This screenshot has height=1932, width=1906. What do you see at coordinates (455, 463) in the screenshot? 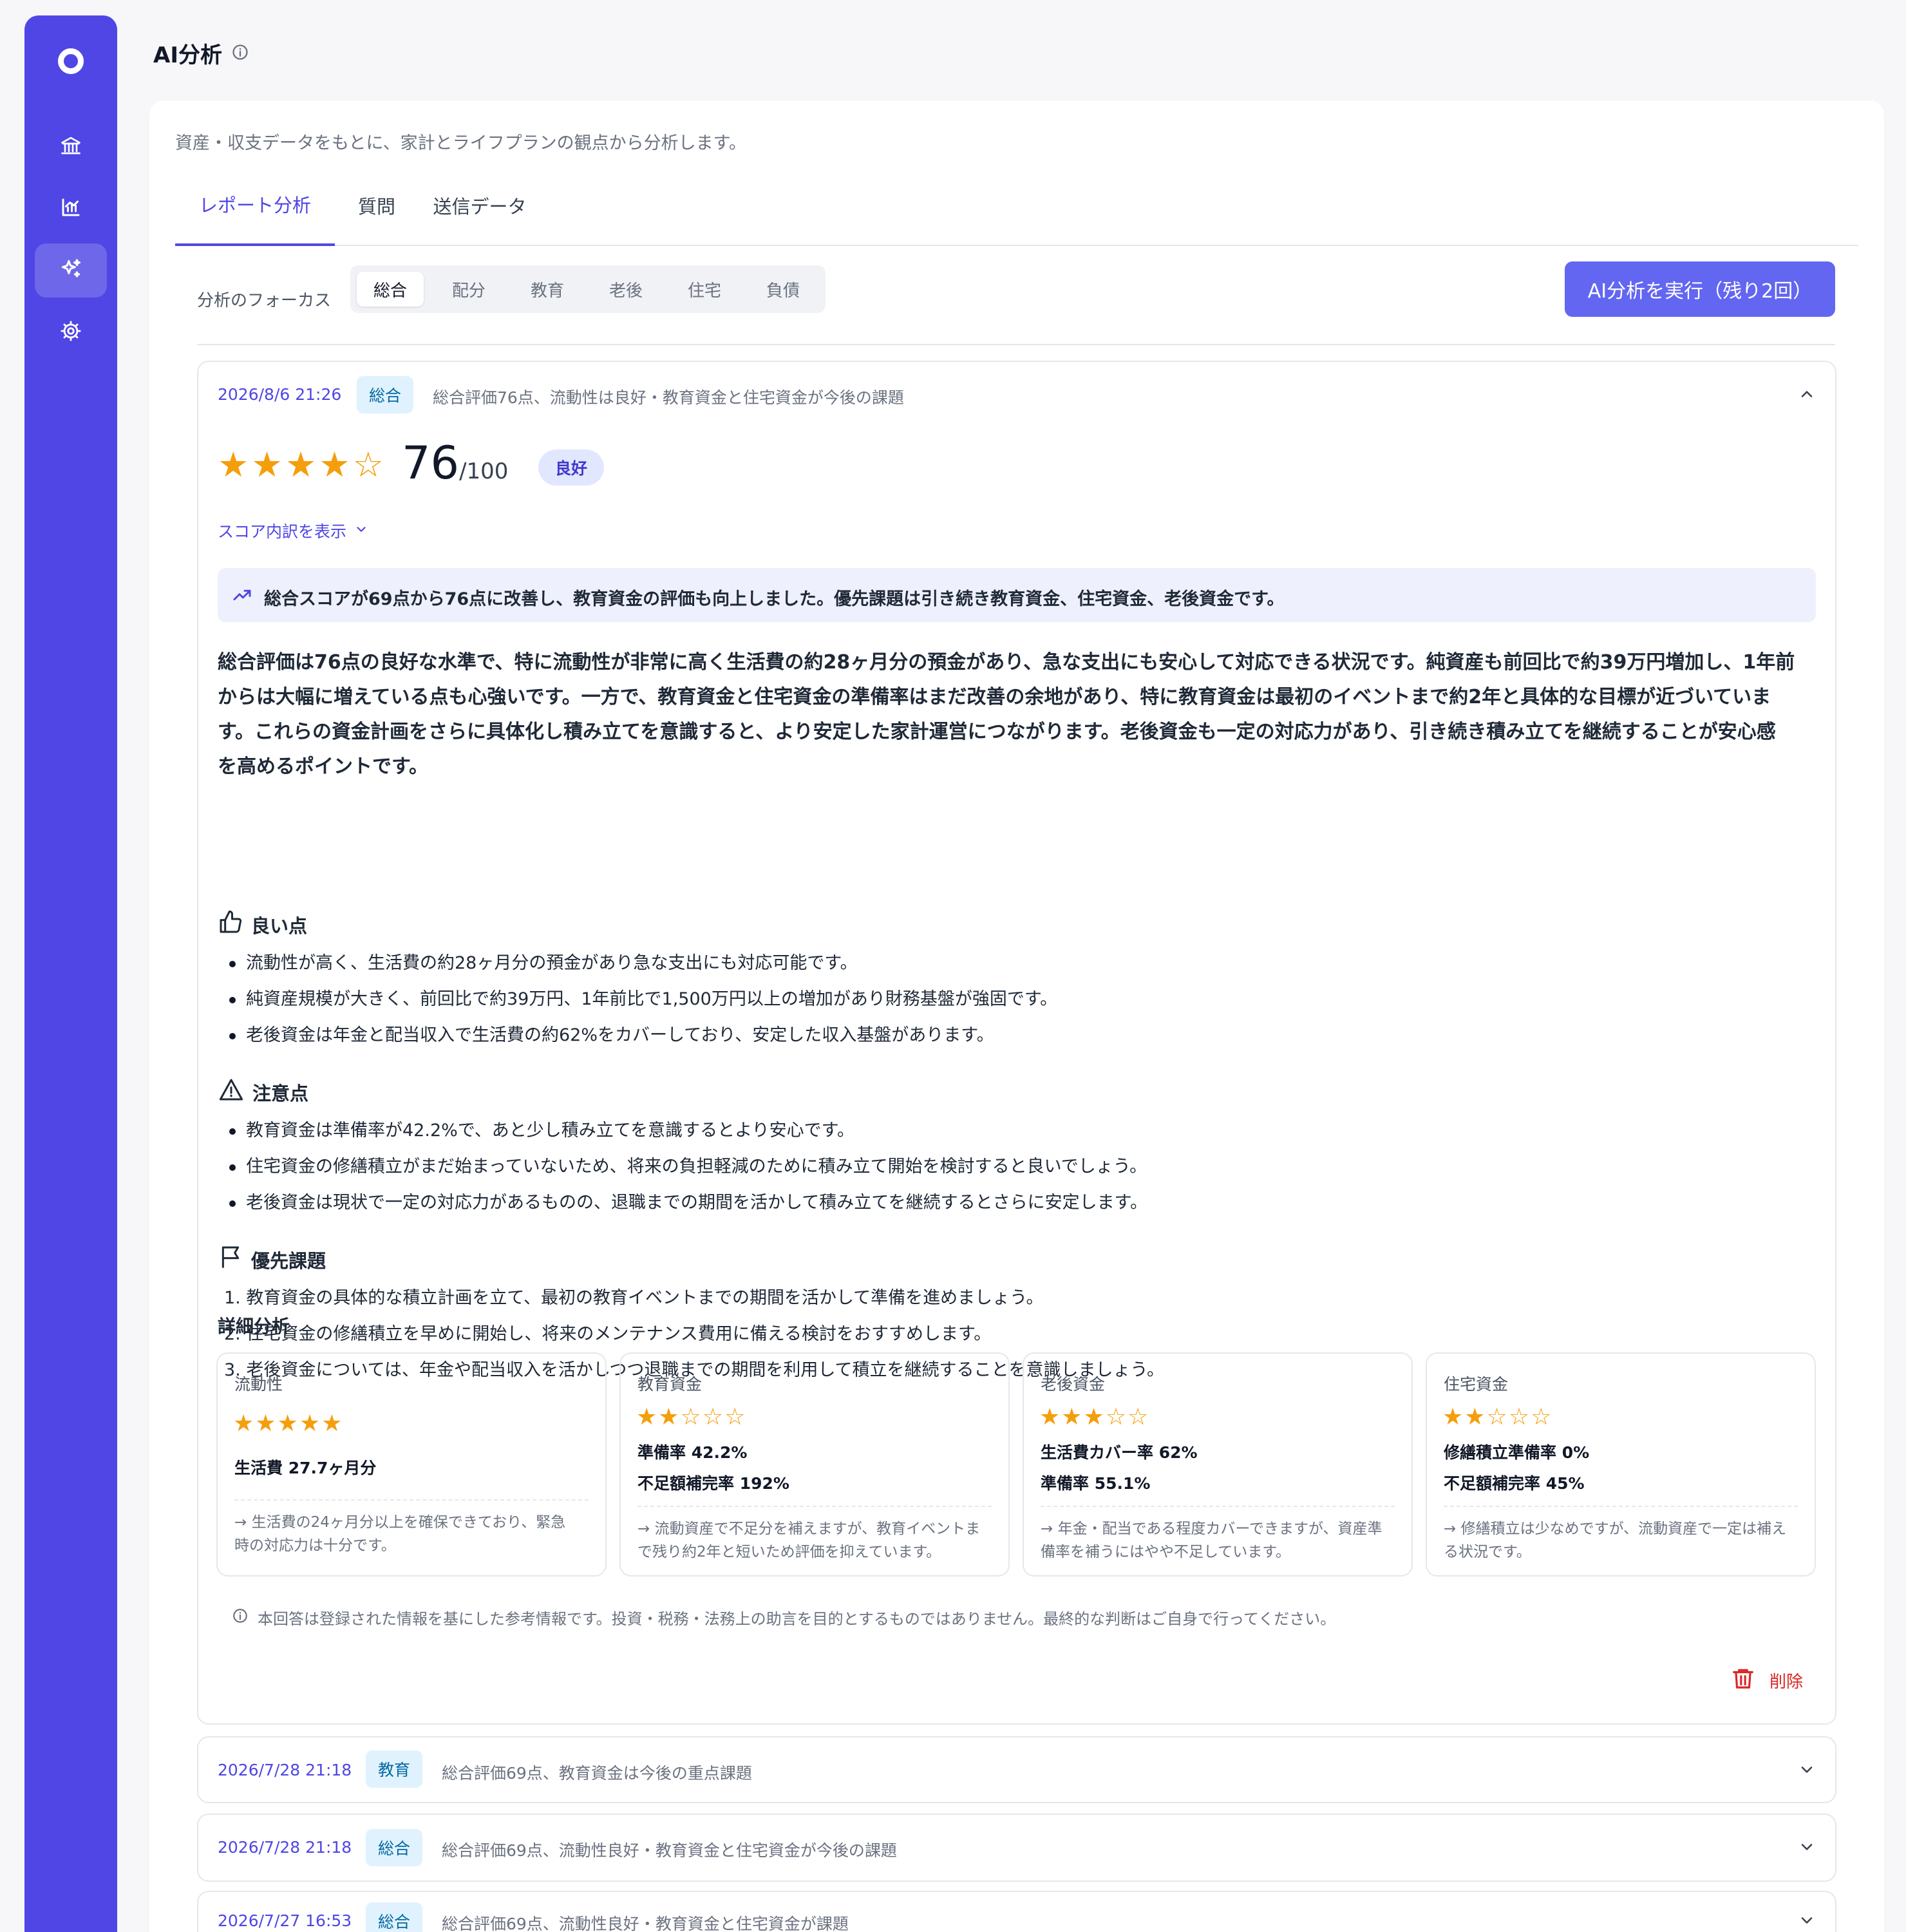
I see `score-value: 76/100` at bounding box center [455, 463].